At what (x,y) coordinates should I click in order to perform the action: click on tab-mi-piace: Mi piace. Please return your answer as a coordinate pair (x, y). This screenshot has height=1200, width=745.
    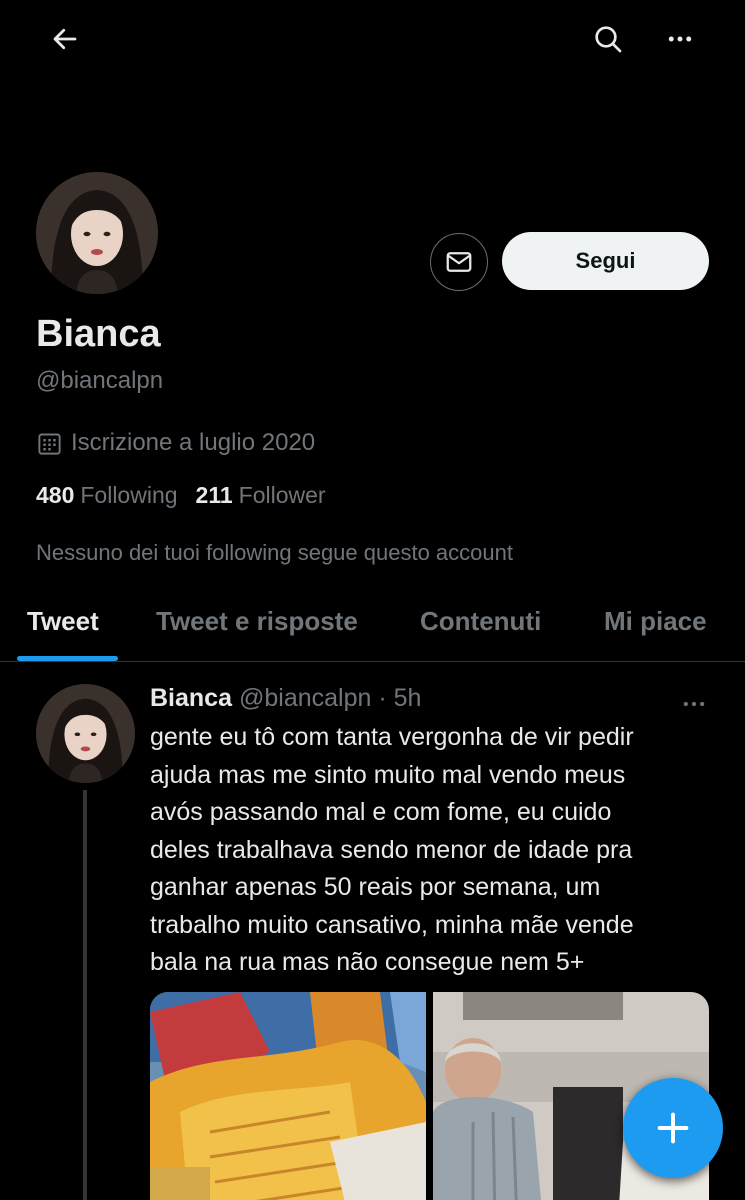
    Looking at the image, I should click on (655, 621).